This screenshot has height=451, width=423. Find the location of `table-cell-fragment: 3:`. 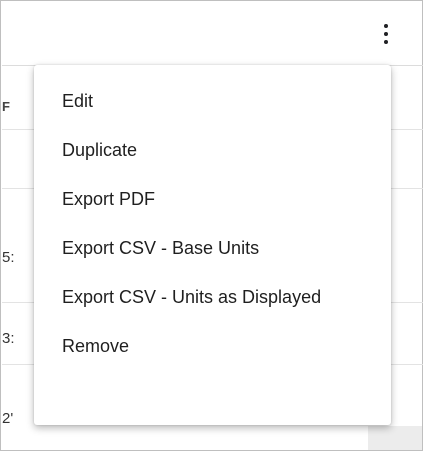

table-cell-fragment: 3: is located at coordinates (8, 338).